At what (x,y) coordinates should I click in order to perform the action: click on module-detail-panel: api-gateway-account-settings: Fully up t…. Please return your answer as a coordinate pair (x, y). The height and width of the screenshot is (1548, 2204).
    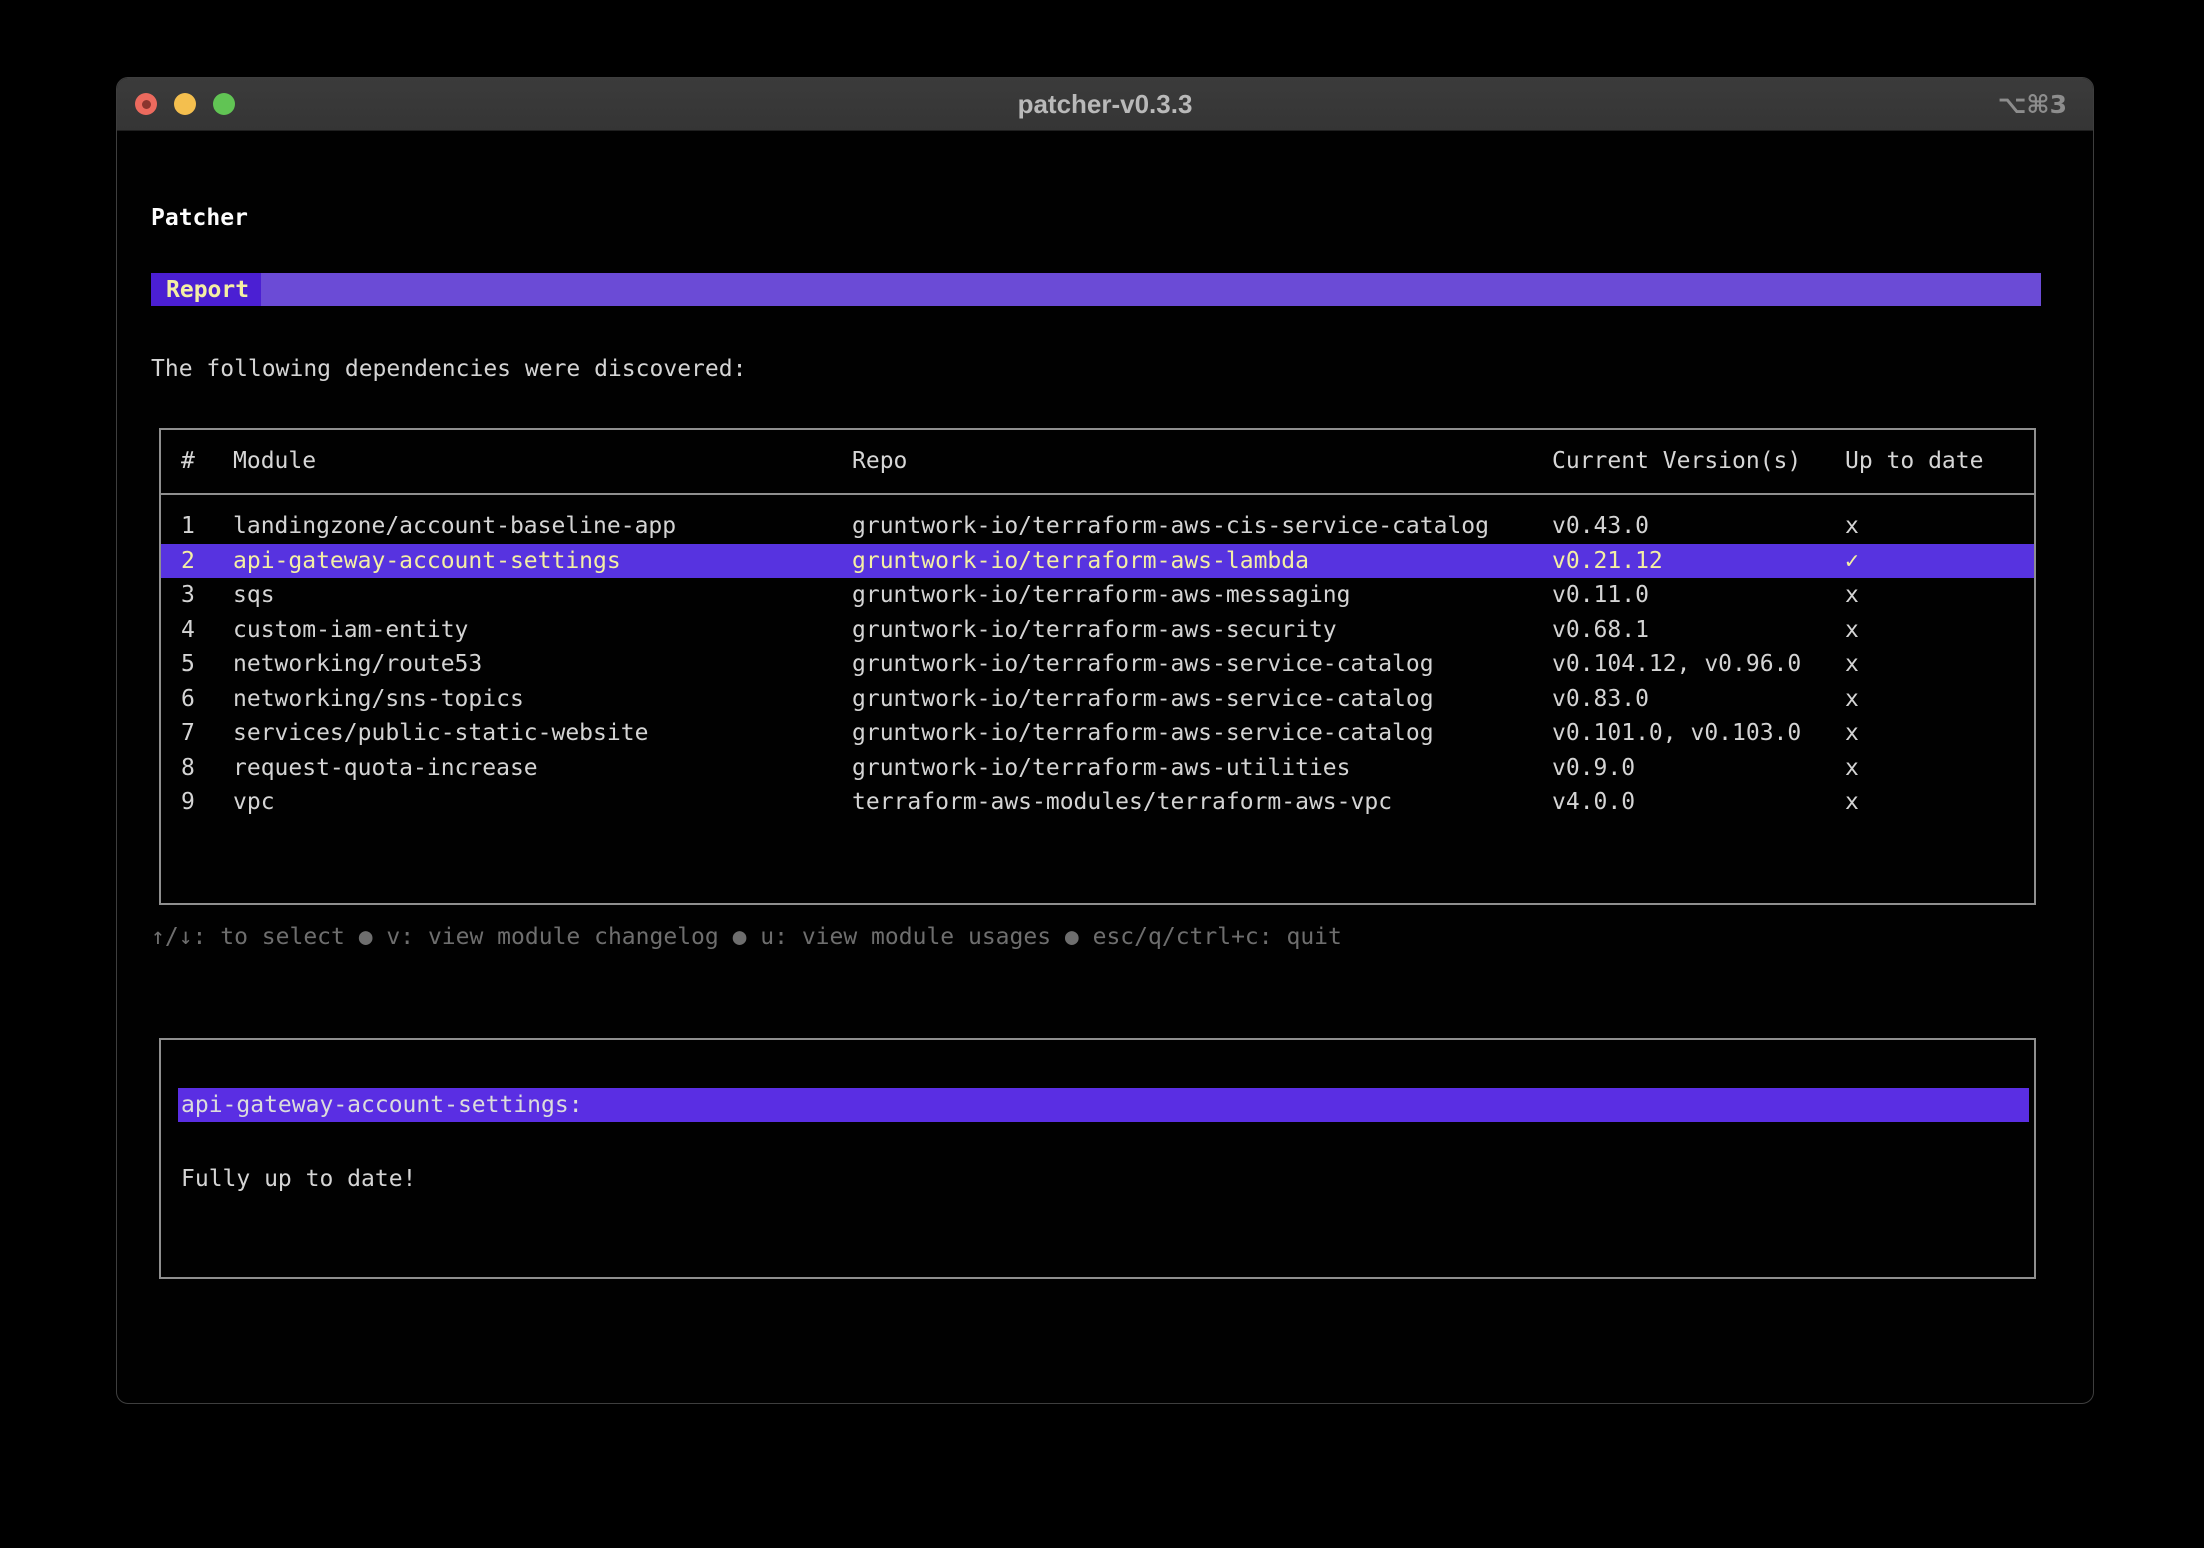
    Looking at the image, I should click on (1097, 1158).